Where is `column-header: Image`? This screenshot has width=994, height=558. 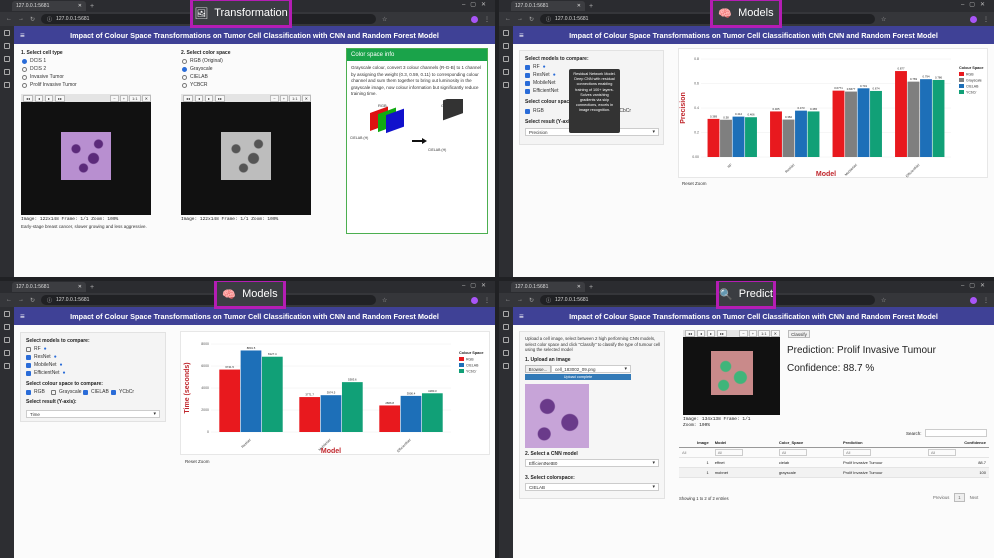 column-header: Image is located at coordinates (695, 443).